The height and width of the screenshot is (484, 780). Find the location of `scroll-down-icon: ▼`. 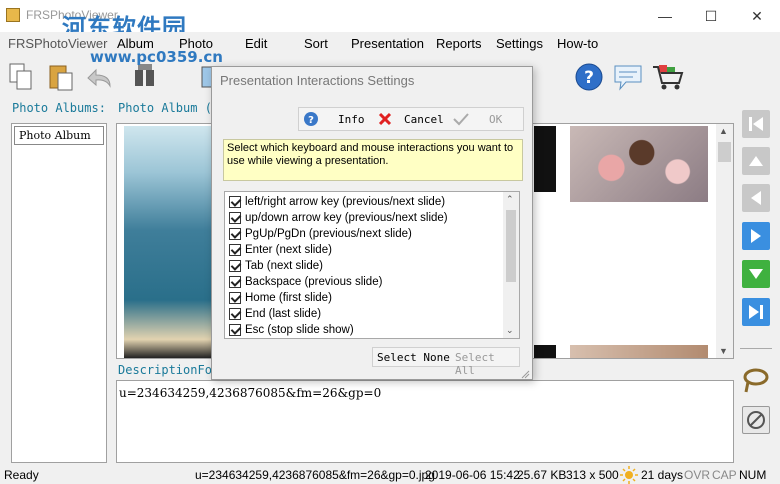

scroll-down-icon: ▼ is located at coordinates (723, 351).